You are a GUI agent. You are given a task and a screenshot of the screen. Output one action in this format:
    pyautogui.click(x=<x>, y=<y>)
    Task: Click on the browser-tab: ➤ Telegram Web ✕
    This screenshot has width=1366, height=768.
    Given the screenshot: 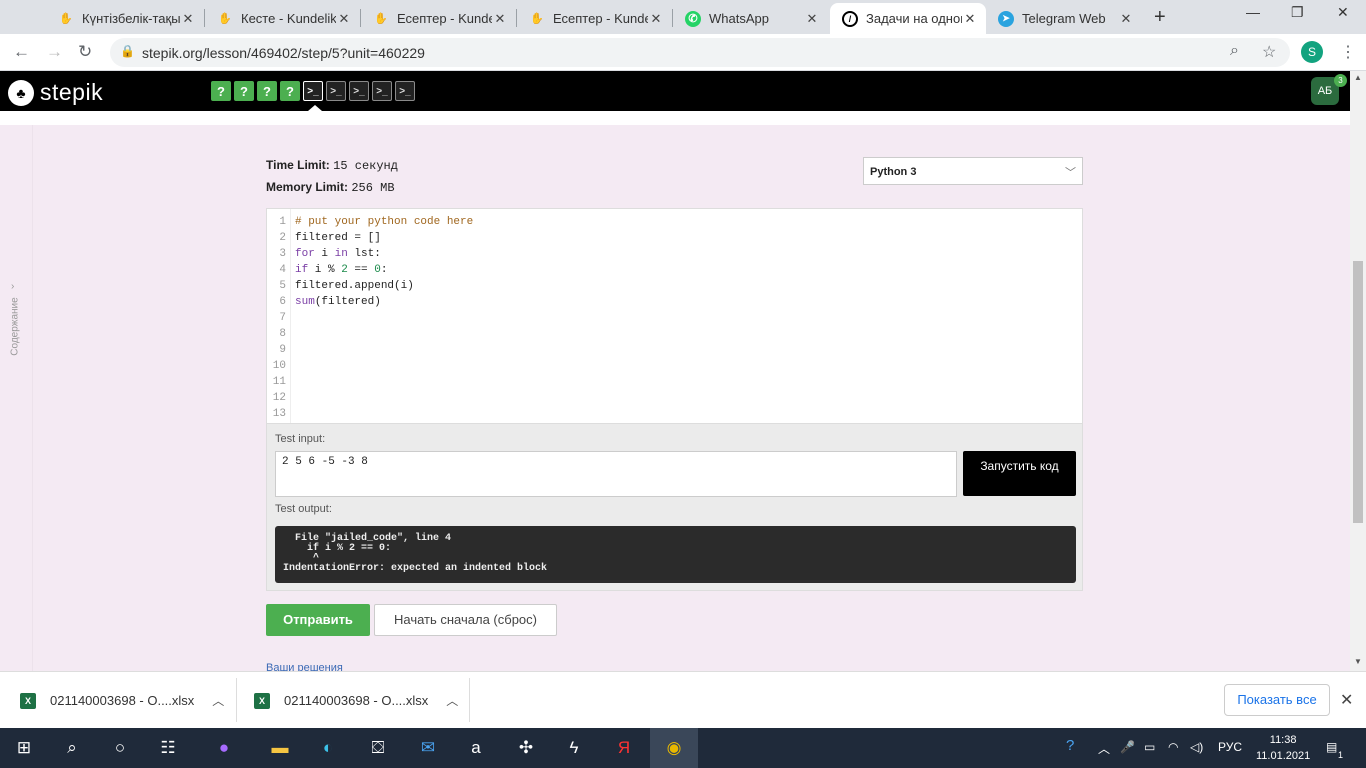 What is the action you would take?
    pyautogui.click(x=1064, y=18)
    